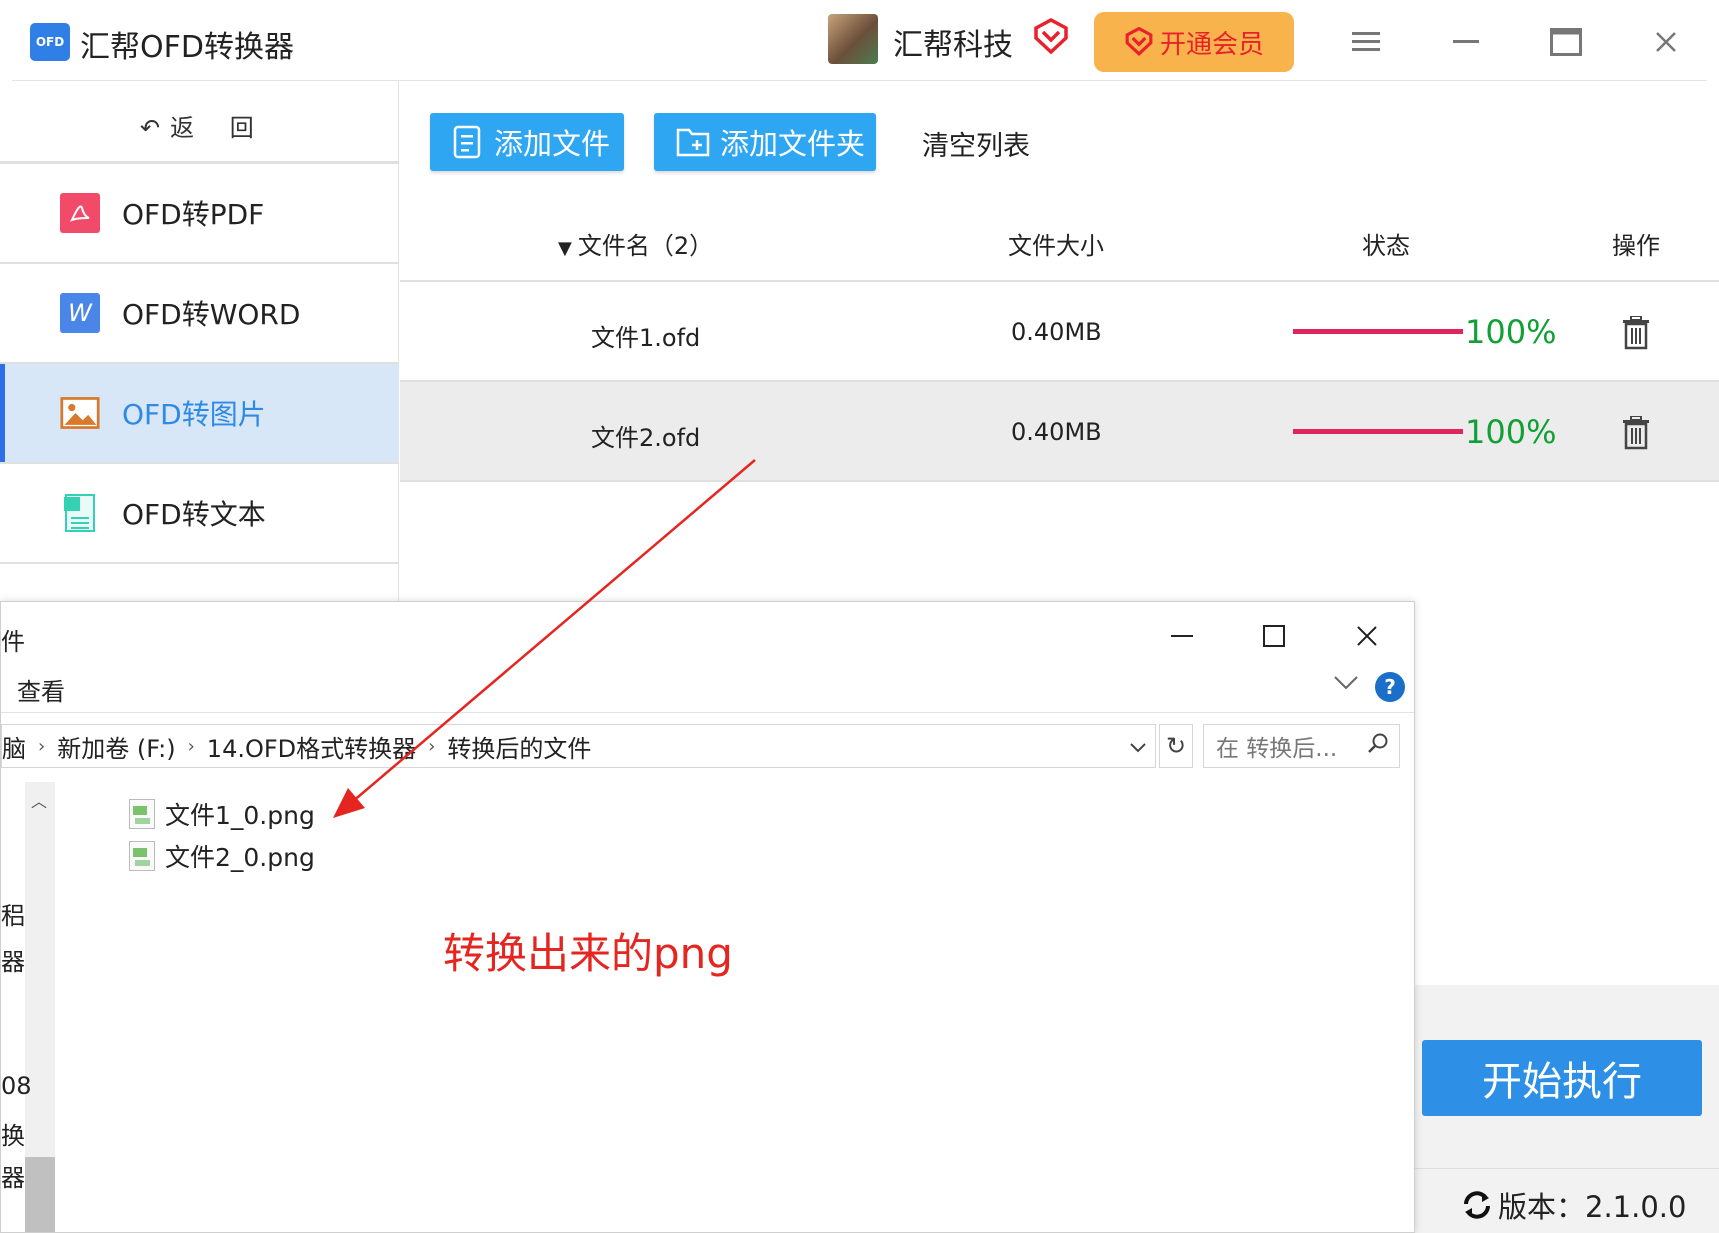  Describe the element at coordinates (588, 953) in the screenshot. I see `annotation-text: 转换出来的png` at that location.